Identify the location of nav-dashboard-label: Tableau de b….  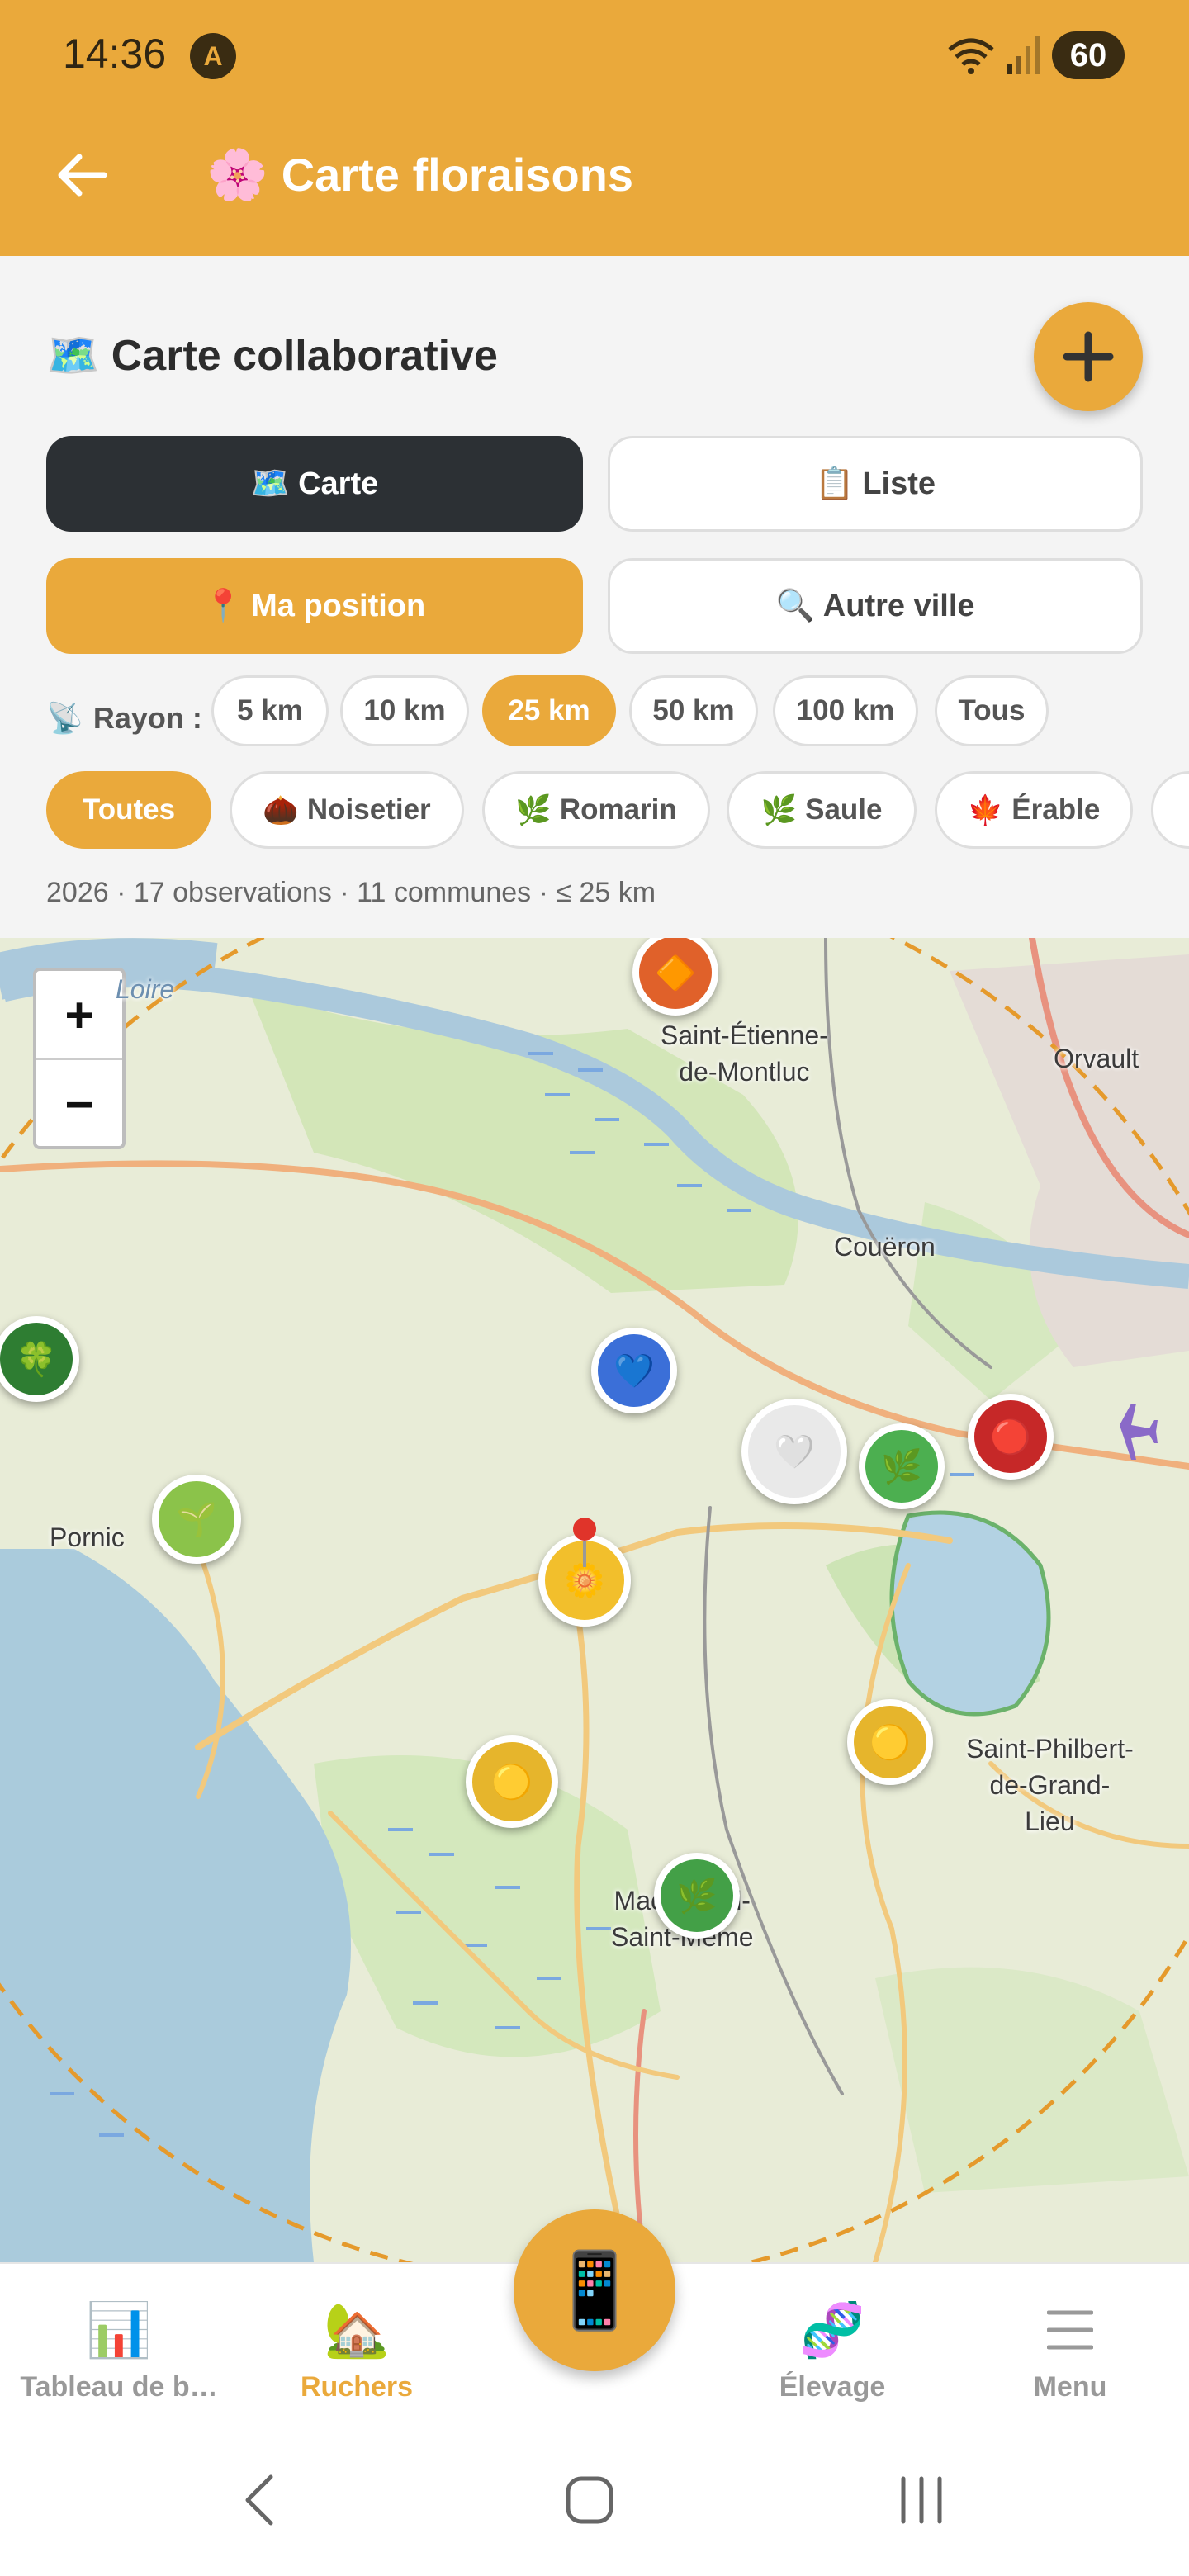
(119, 2387).